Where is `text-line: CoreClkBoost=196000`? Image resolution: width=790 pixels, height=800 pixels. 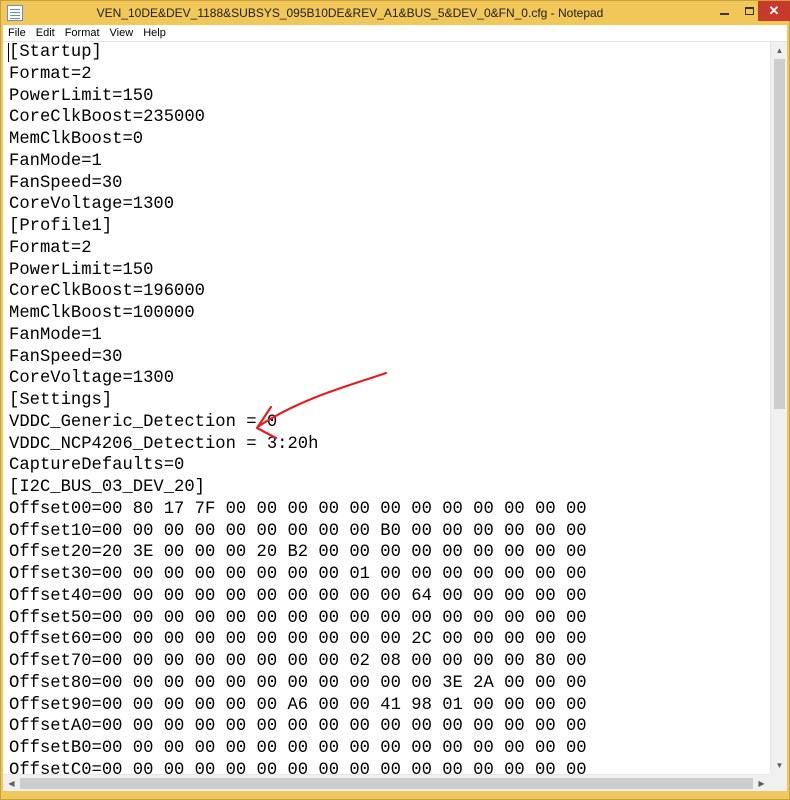
text-line: CoreClkBoost=196000 is located at coordinates (107, 292).